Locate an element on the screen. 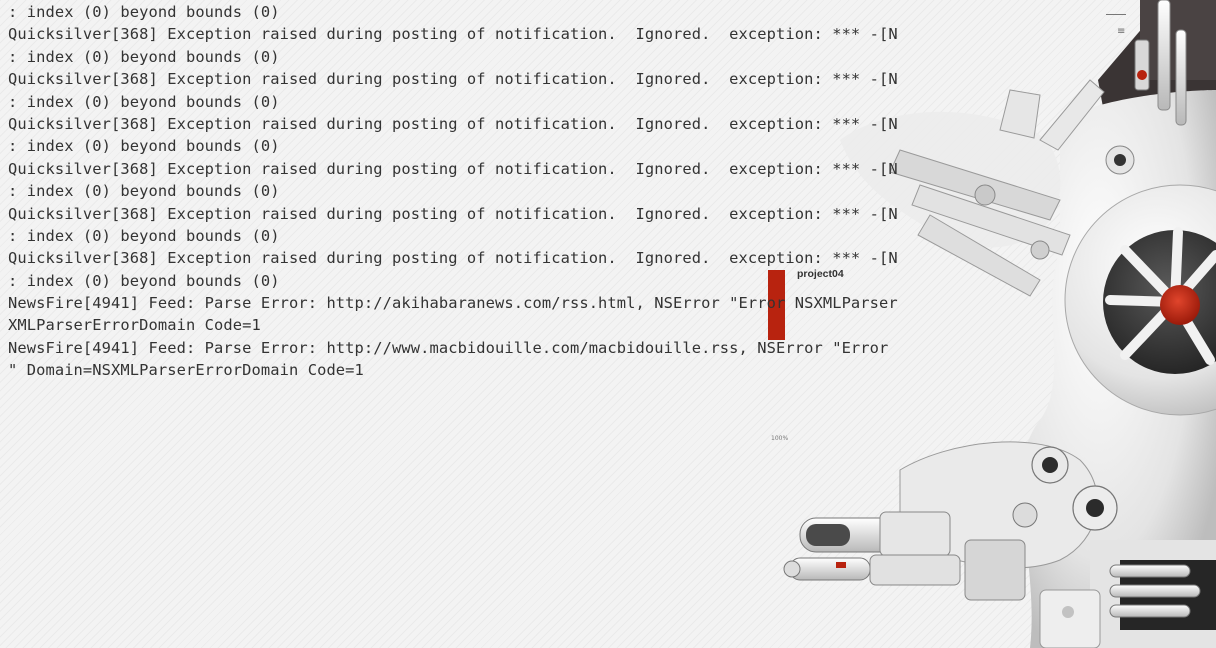 The image size is (1216, 648). zoom-hint: 100% is located at coordinates (780, 438).